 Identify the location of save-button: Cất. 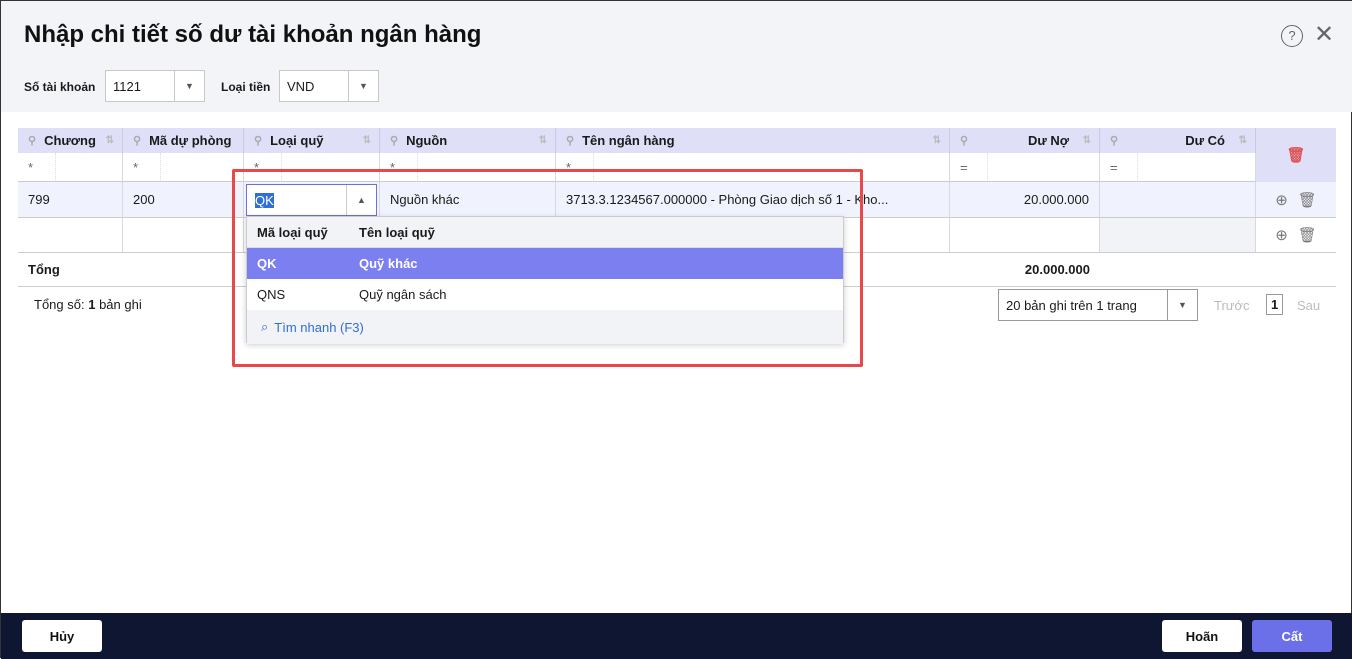
(1292, 636).